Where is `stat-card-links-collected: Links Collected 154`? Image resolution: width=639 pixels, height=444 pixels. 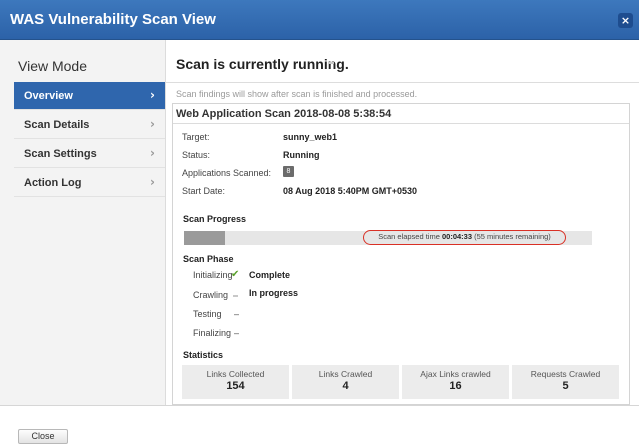 stat-card-links-collected: Links Collected 154 is located at coordinates (235, 382).